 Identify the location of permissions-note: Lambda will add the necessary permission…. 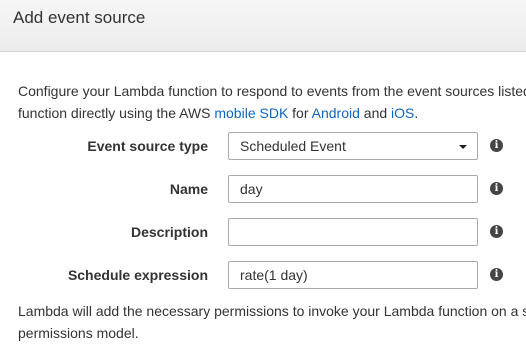
(272, 322).